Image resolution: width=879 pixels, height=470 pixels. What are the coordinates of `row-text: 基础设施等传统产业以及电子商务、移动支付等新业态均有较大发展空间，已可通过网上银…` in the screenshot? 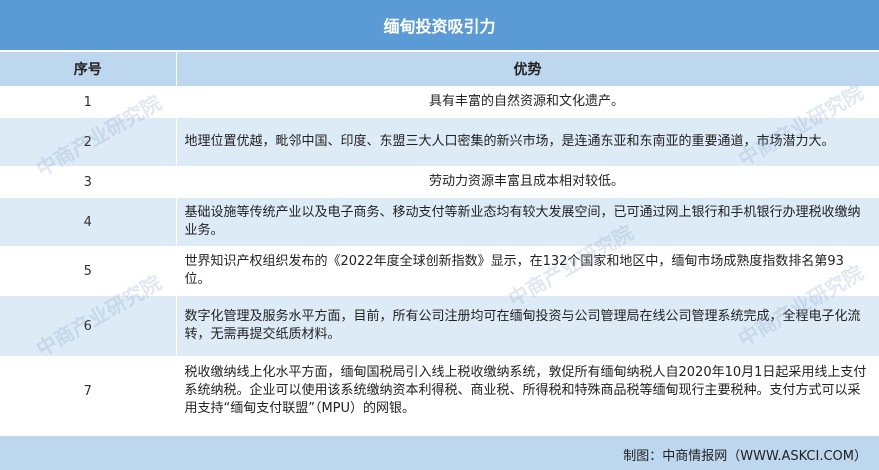 It's located at (527, 222).